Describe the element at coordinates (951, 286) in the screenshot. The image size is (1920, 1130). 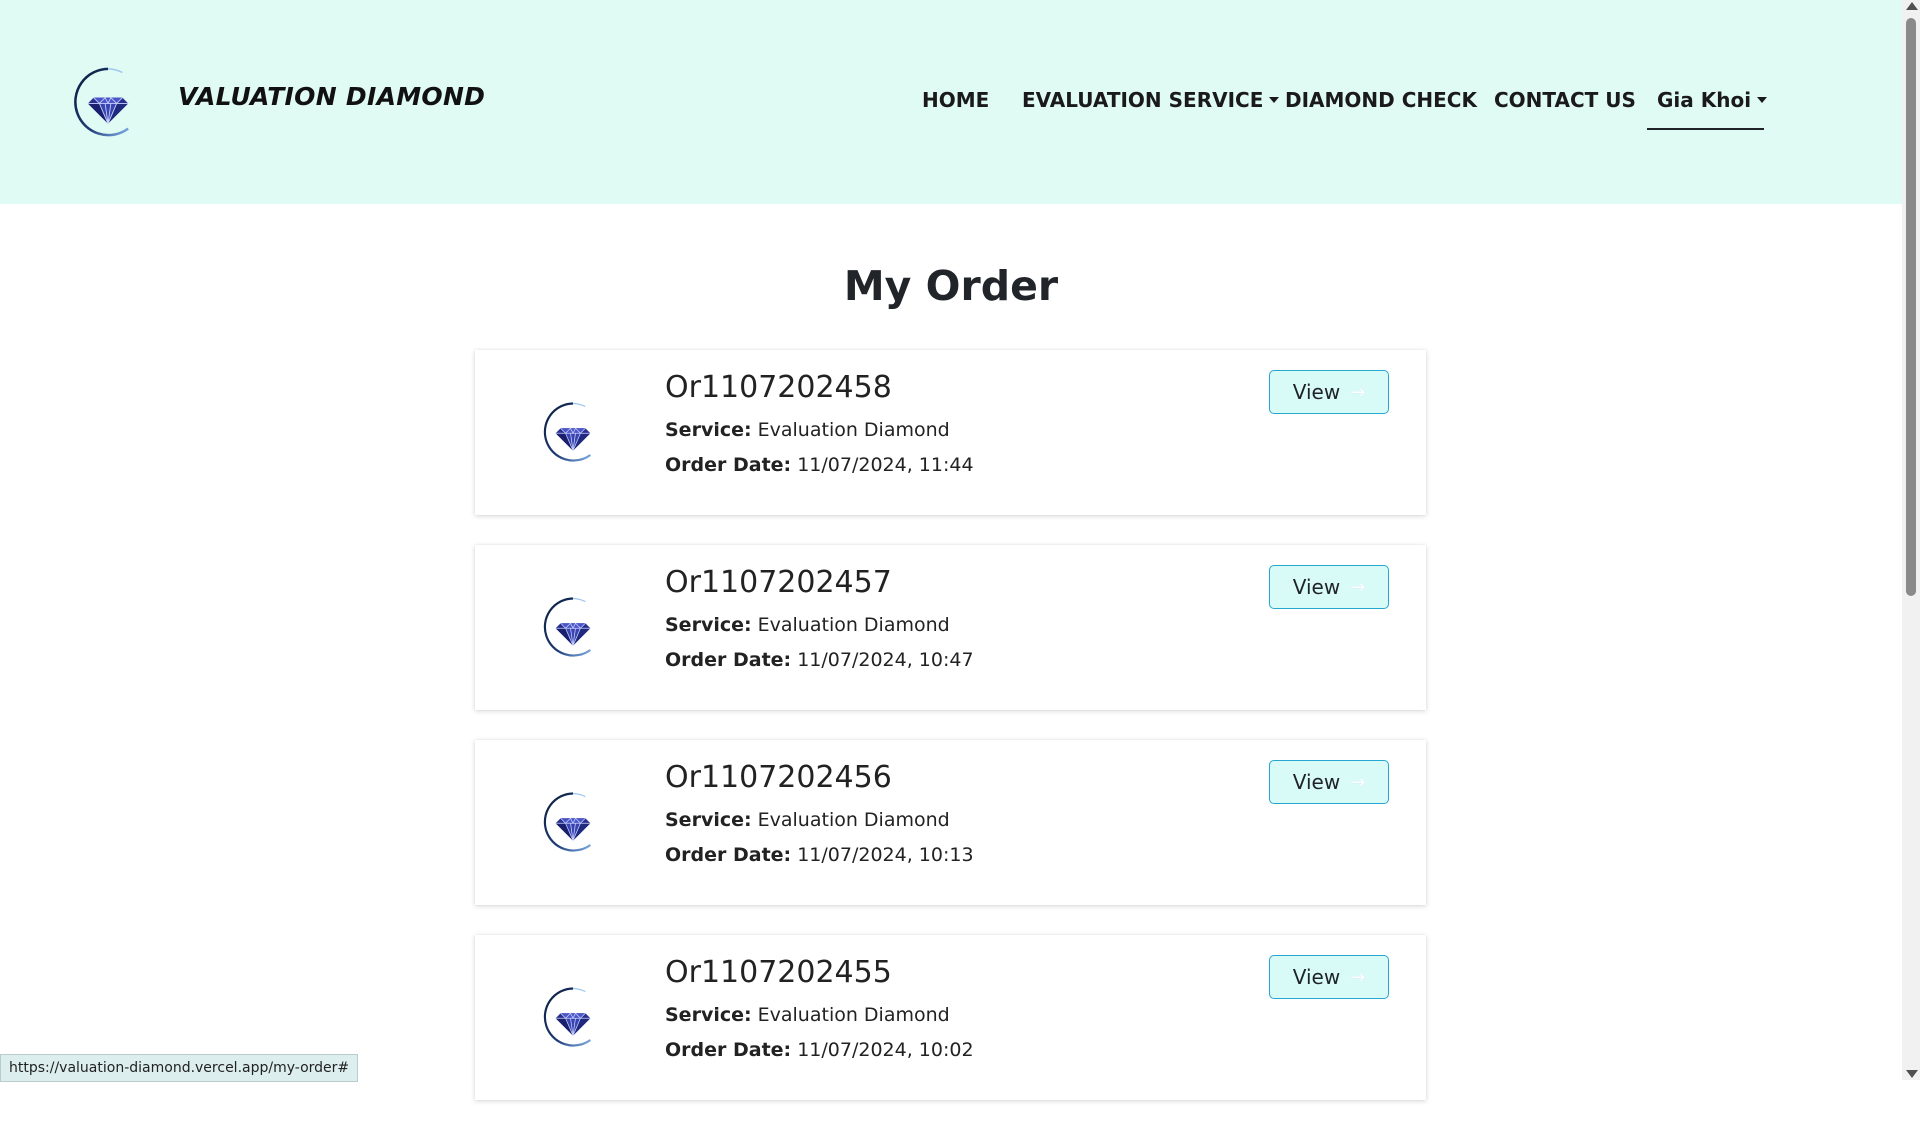
I see `page-title: My Order` at that location.